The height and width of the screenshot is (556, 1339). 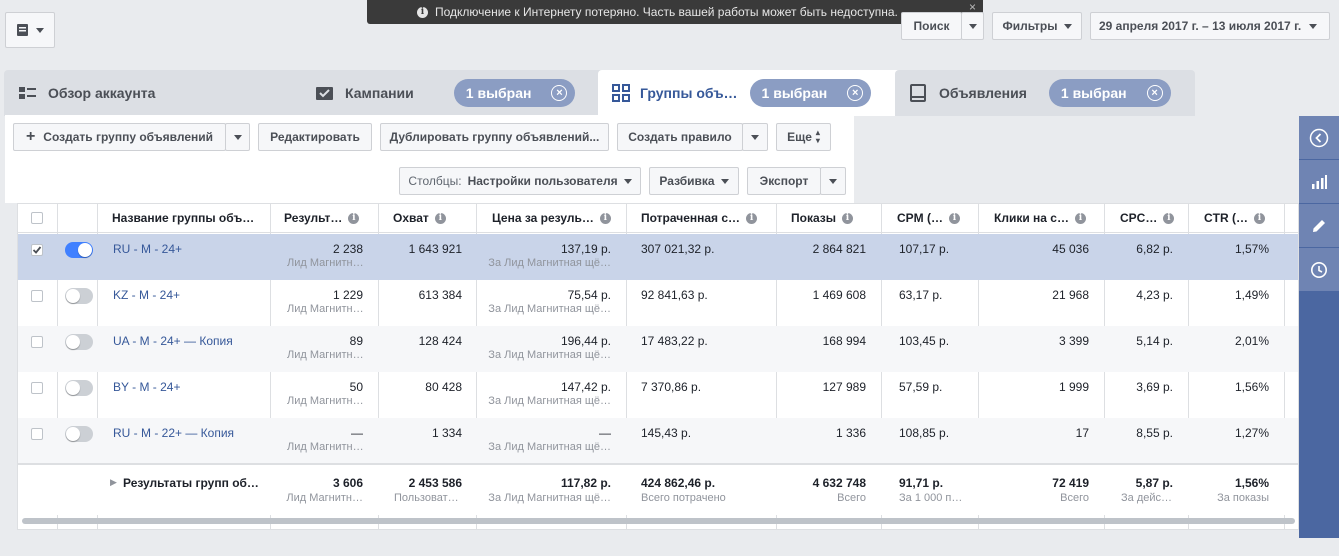 I want to click on cell-impressions: 1 469 608, so click(x=839, y=295).